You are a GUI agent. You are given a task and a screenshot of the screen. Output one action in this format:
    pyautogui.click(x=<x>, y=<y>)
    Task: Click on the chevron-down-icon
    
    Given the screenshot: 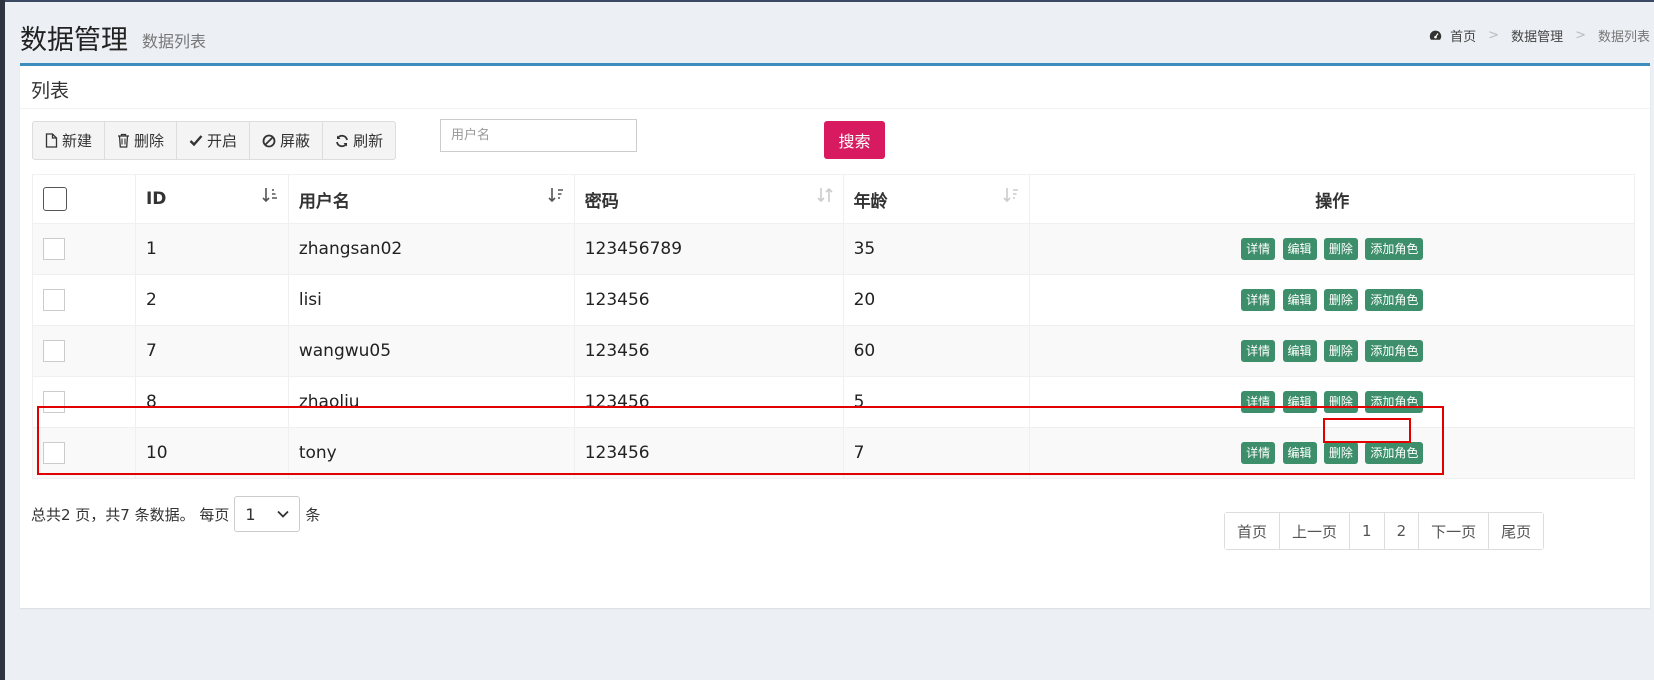 What is the action you would take?
    pyautogui.click(x=283, y=514)
    